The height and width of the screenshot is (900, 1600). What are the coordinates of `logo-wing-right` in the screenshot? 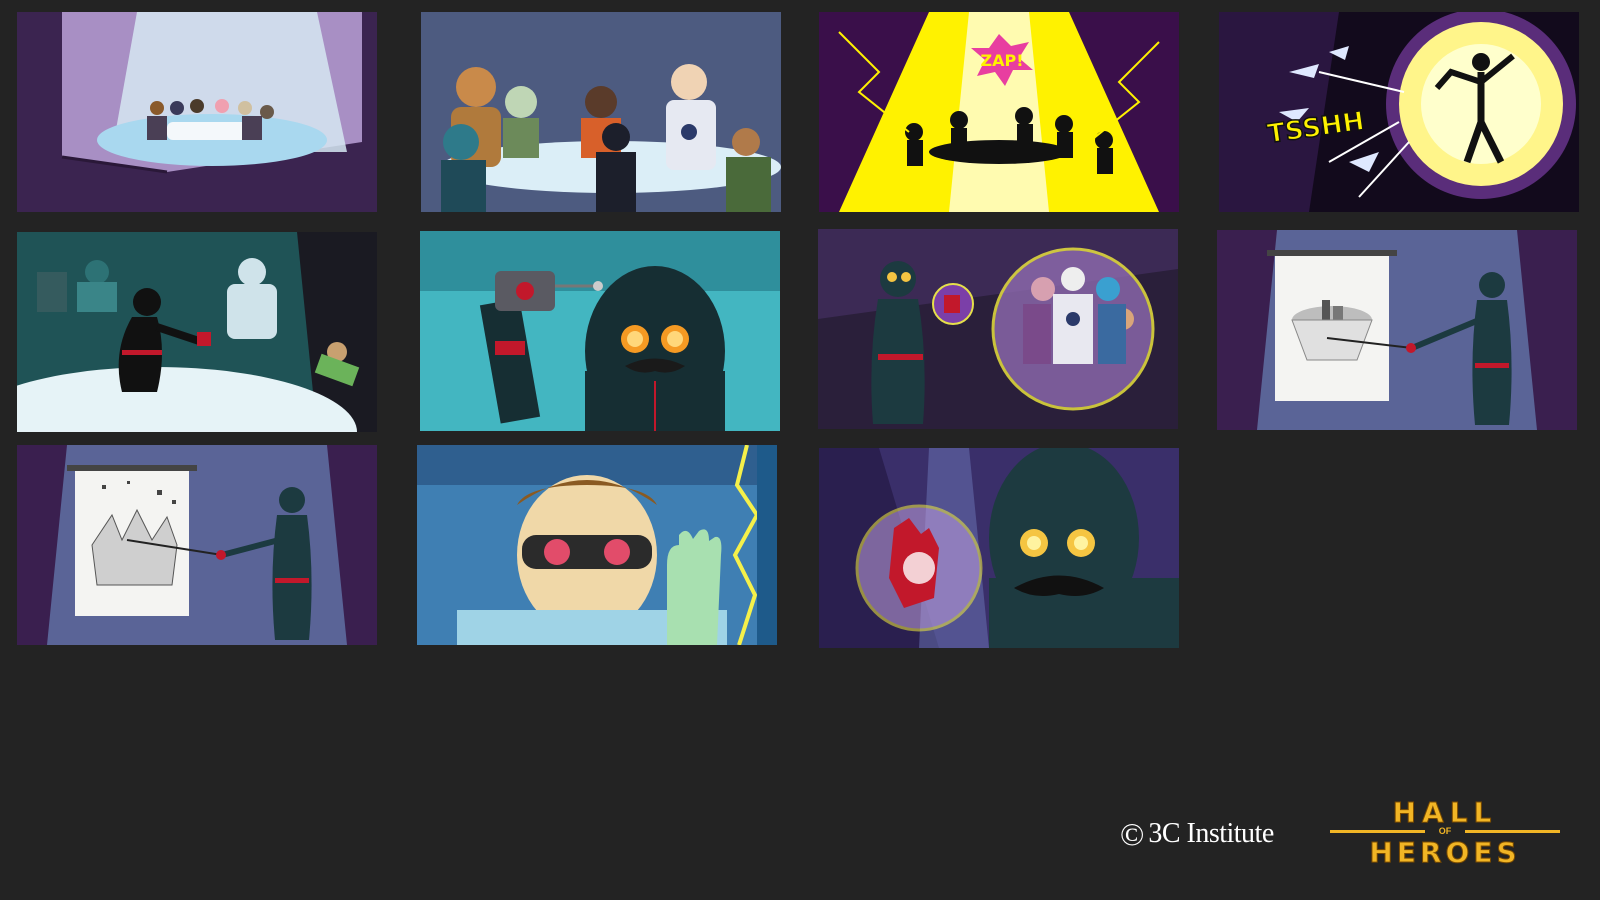 It's located at (1512, 831).